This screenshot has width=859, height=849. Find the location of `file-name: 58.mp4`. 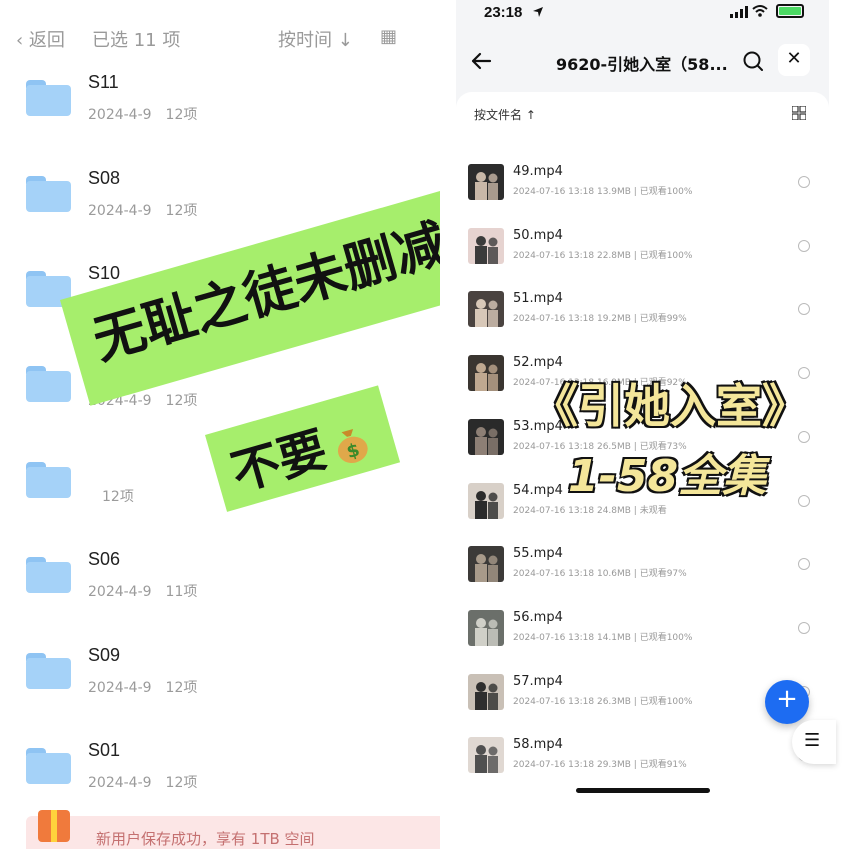

file-name: 58.mp4 is located at coordinates (538, 745).